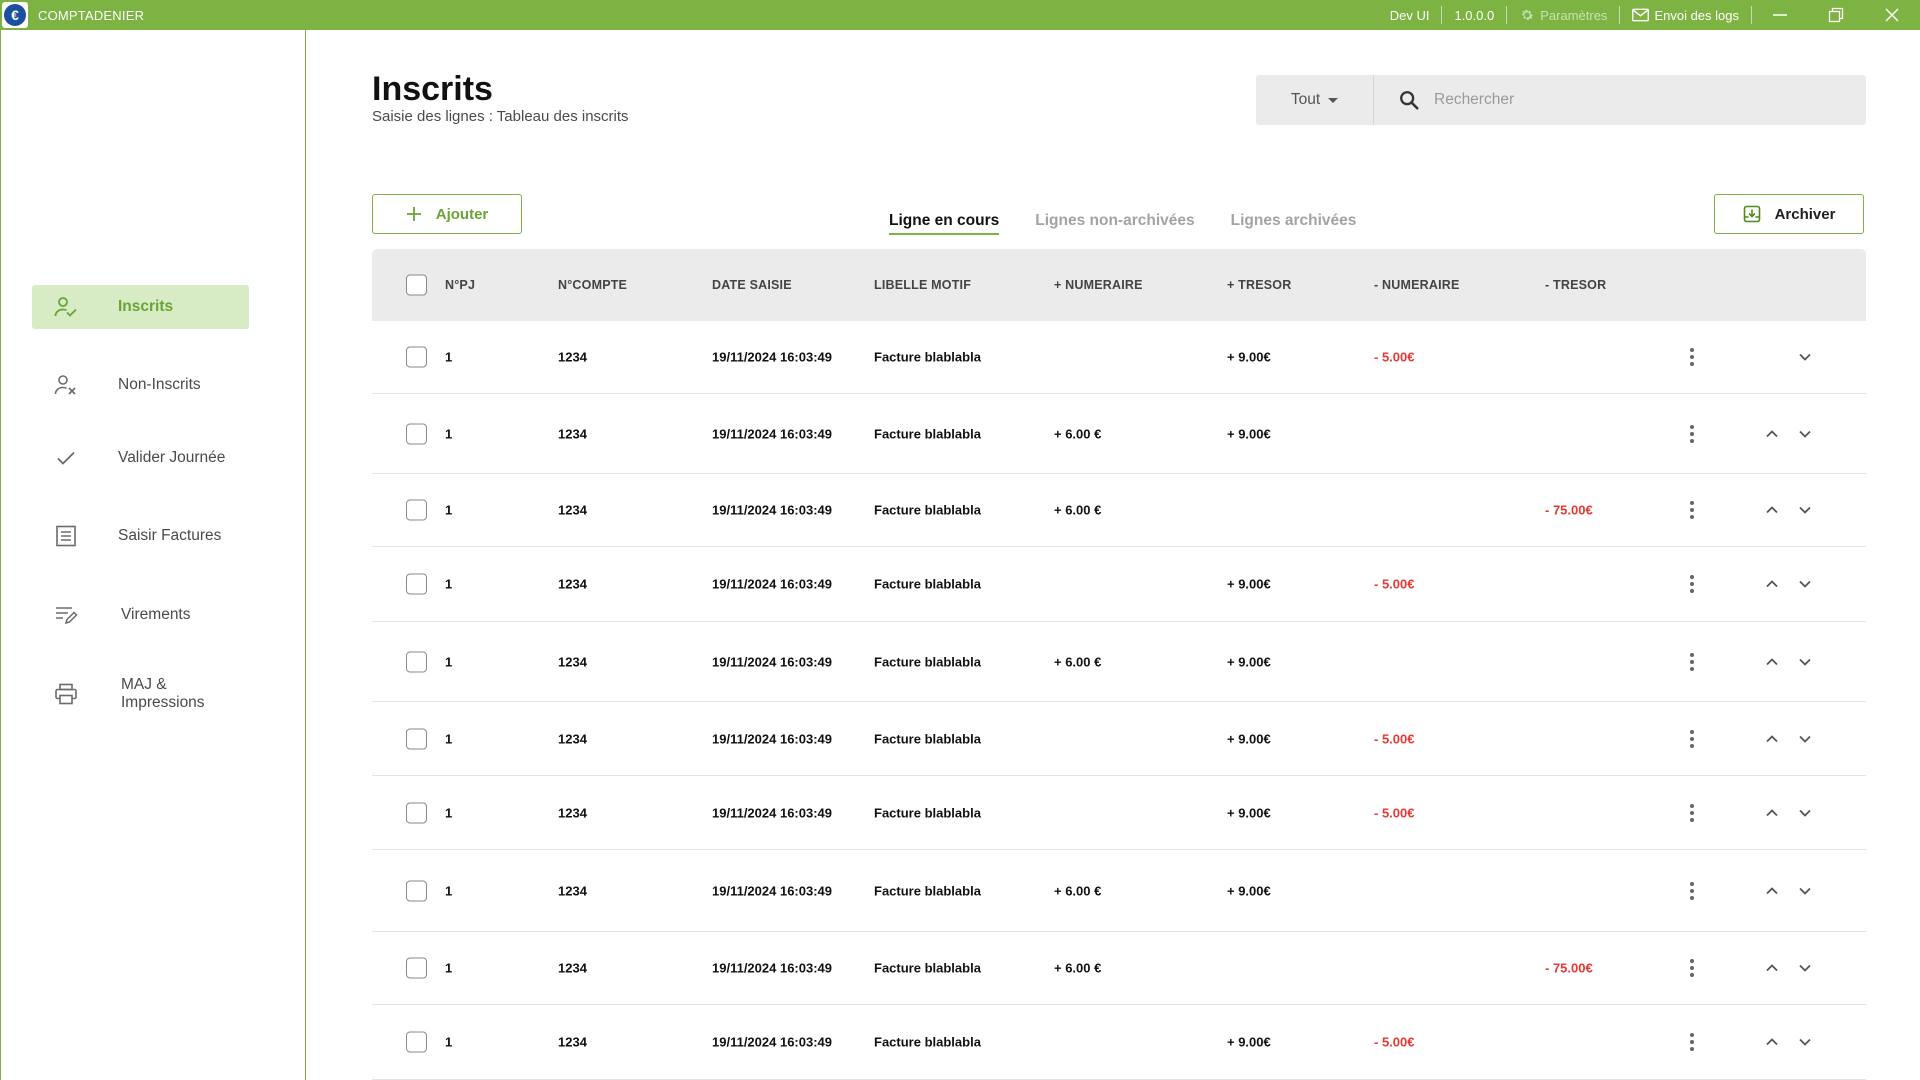  What do you see at coordinates (1634, 100) in the screenshot?
I see `search-input` at bounding box center [1634, 100].